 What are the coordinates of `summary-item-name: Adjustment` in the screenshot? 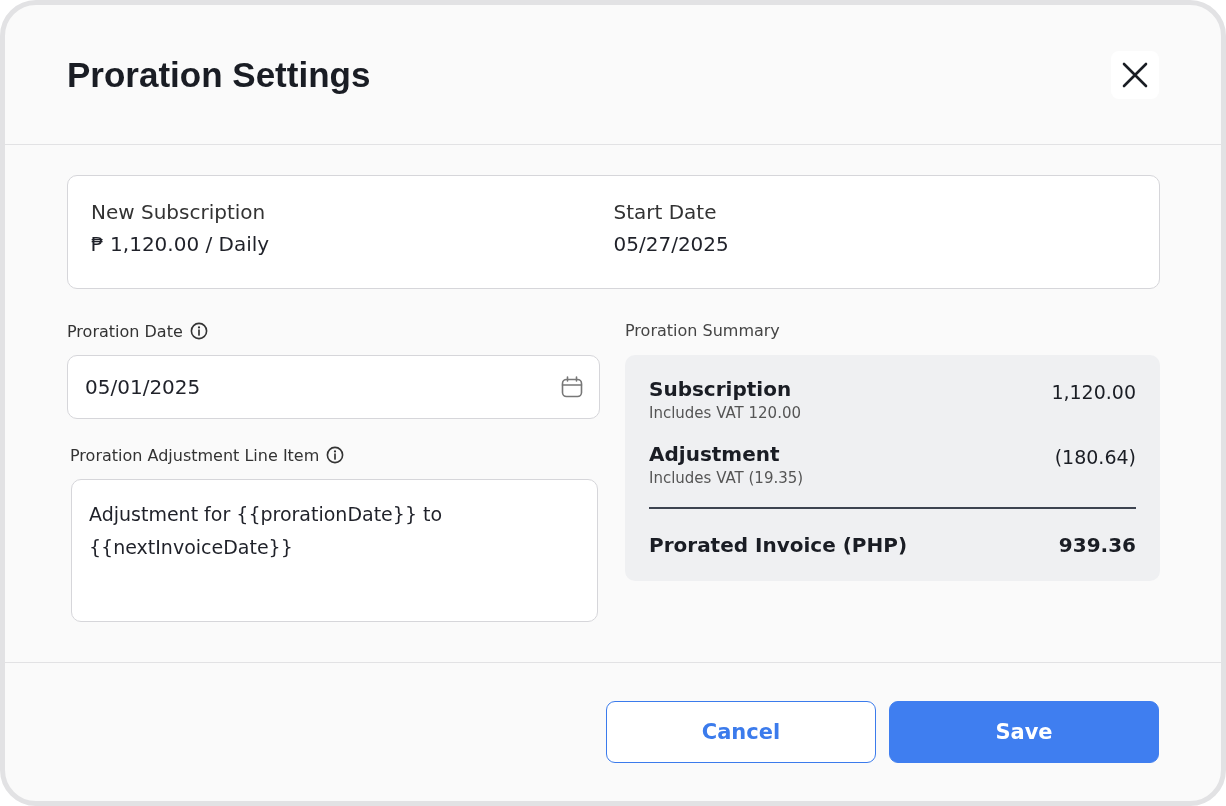 It's located at (715, 454).